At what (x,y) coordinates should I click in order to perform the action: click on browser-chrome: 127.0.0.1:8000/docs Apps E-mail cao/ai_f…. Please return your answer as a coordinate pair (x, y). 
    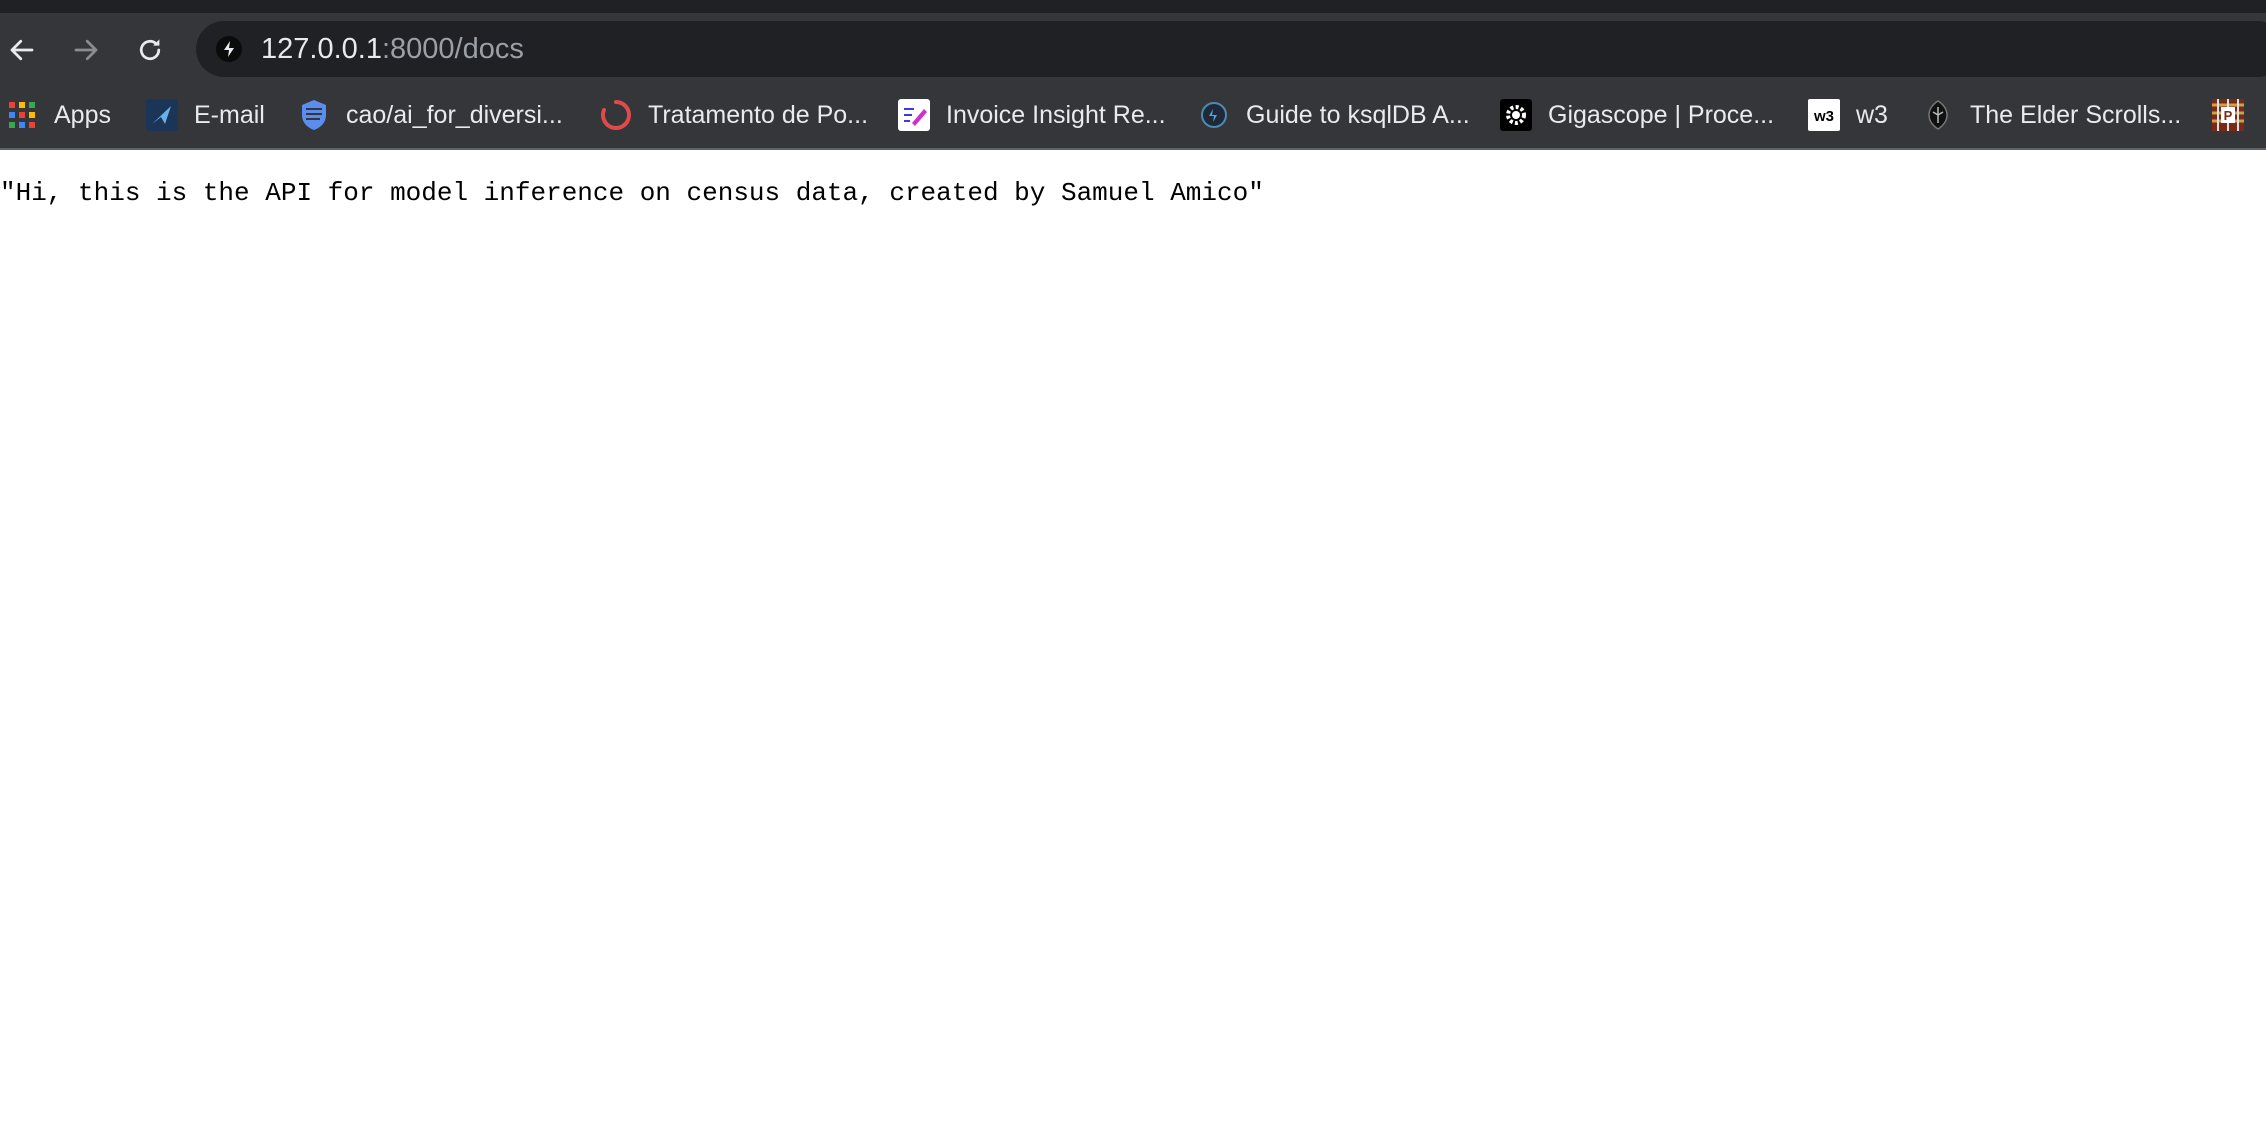
    Looking at the image, I should click on (1133, 75).